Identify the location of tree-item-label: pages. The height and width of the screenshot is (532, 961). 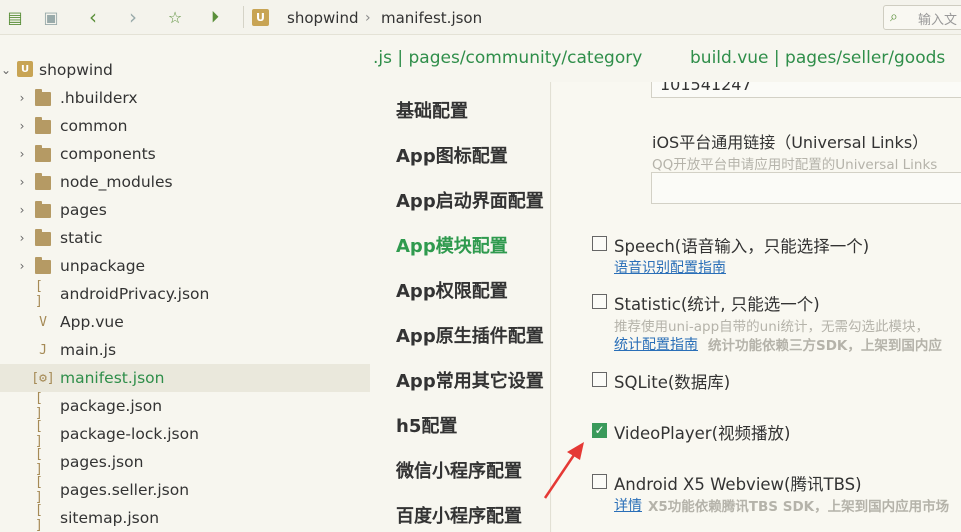
(83, 210).